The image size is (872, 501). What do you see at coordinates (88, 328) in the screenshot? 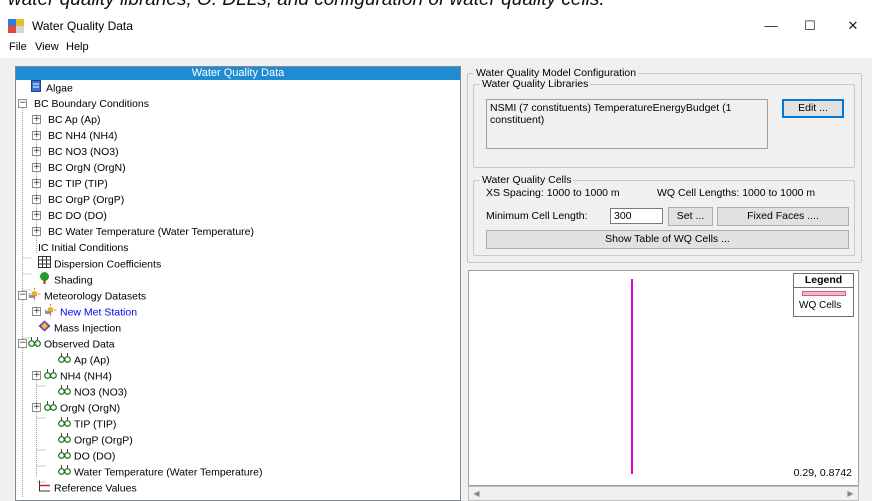
I see `tree-item-label: Mass Injection` at bounding box center [88, 328].